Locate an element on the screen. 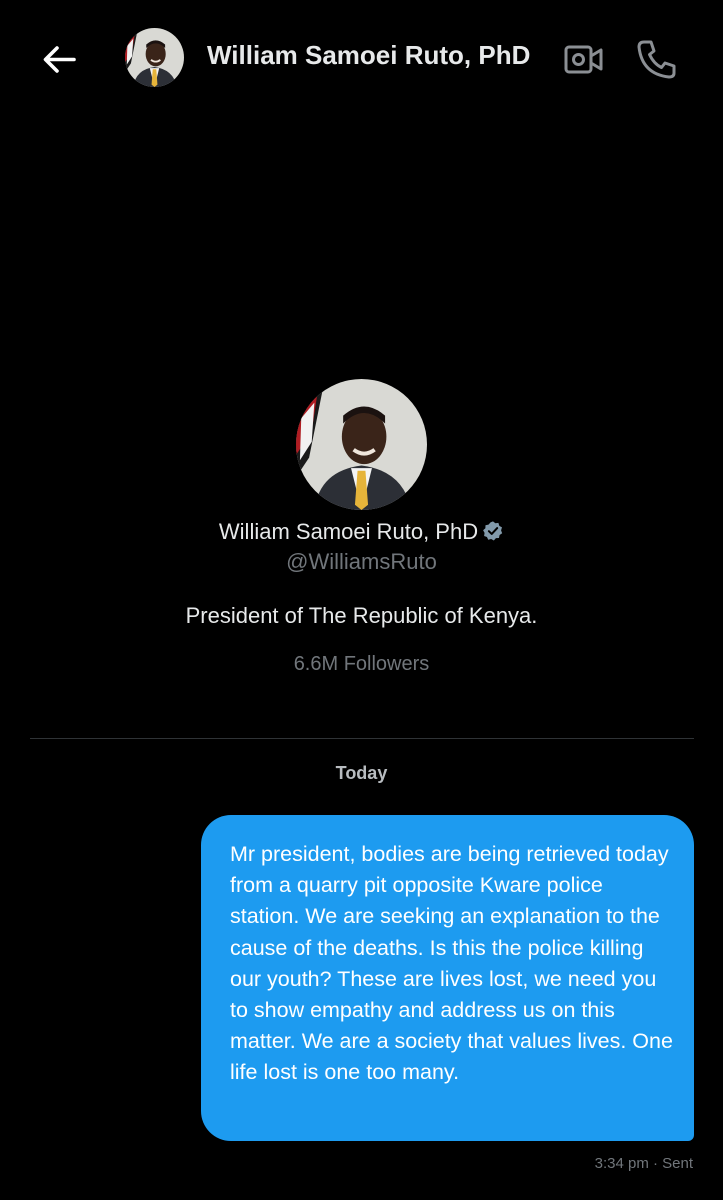 This screenshot has width=723, height=1200. verified-badge-icon is located at coordinates (493, 531).